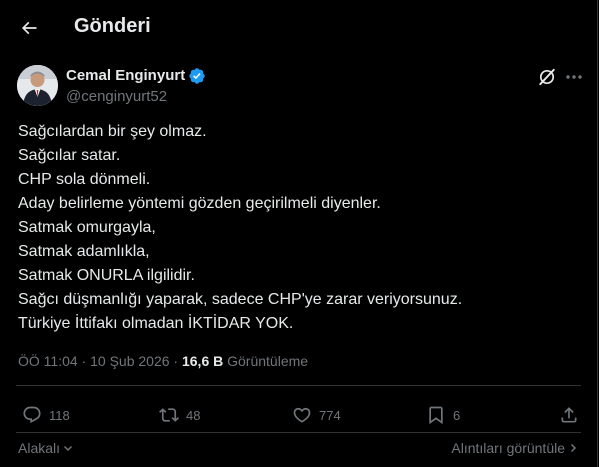 The image size is (599, 467). Describe the element at coordinates (125, 75) in the screenshot. I see `author-name: Cemal Enginyurt` at that location.